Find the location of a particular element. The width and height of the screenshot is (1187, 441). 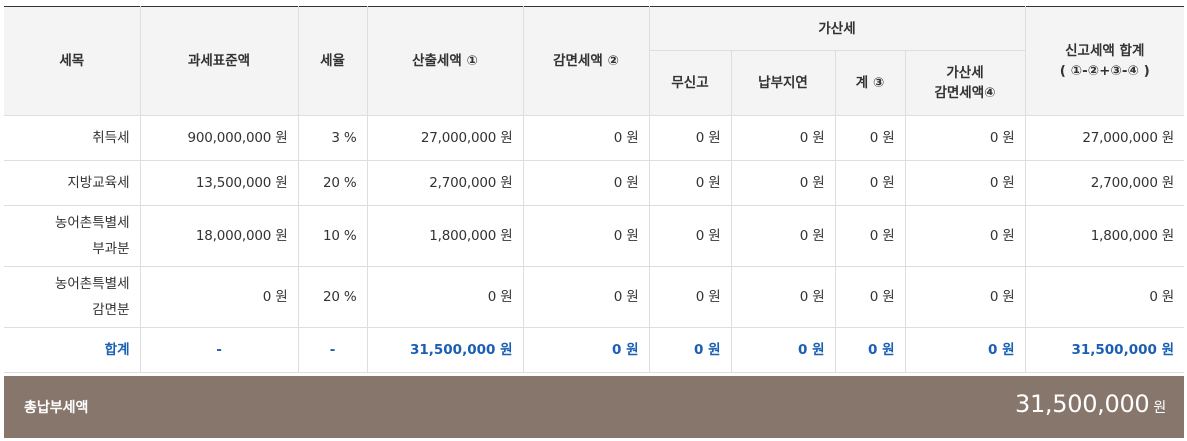

cell-calc: 0 원 is located at coordinates (445, 297).